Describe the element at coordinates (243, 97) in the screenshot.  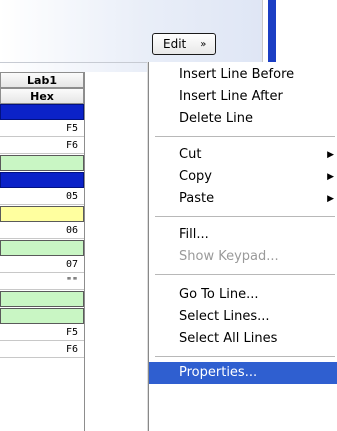
I see `menu-item-insert-line-after: Insert Line After` at that location.